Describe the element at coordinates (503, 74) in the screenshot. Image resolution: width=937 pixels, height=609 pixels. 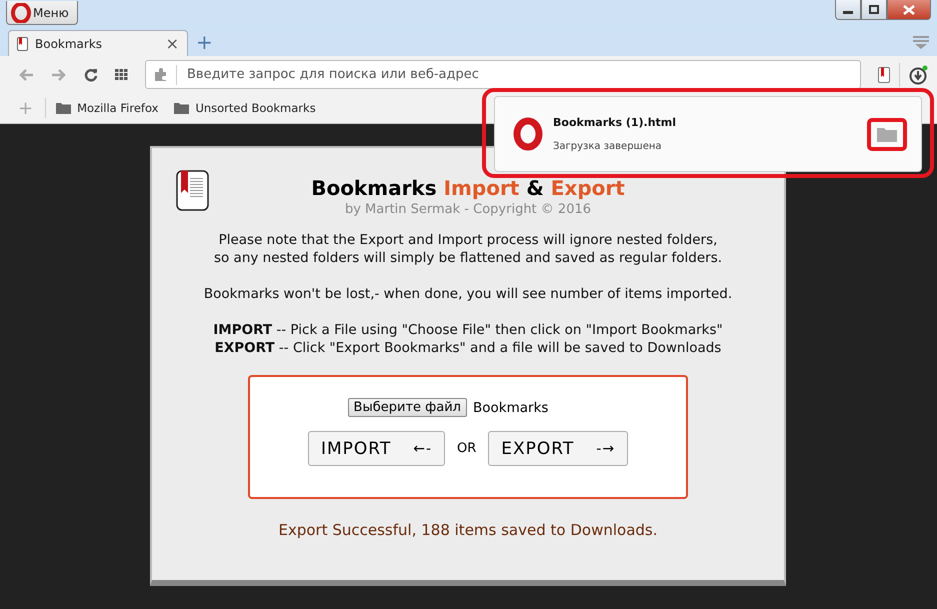
I see `address-field: Введите запрос для поиска или веб-адрес` at that location.